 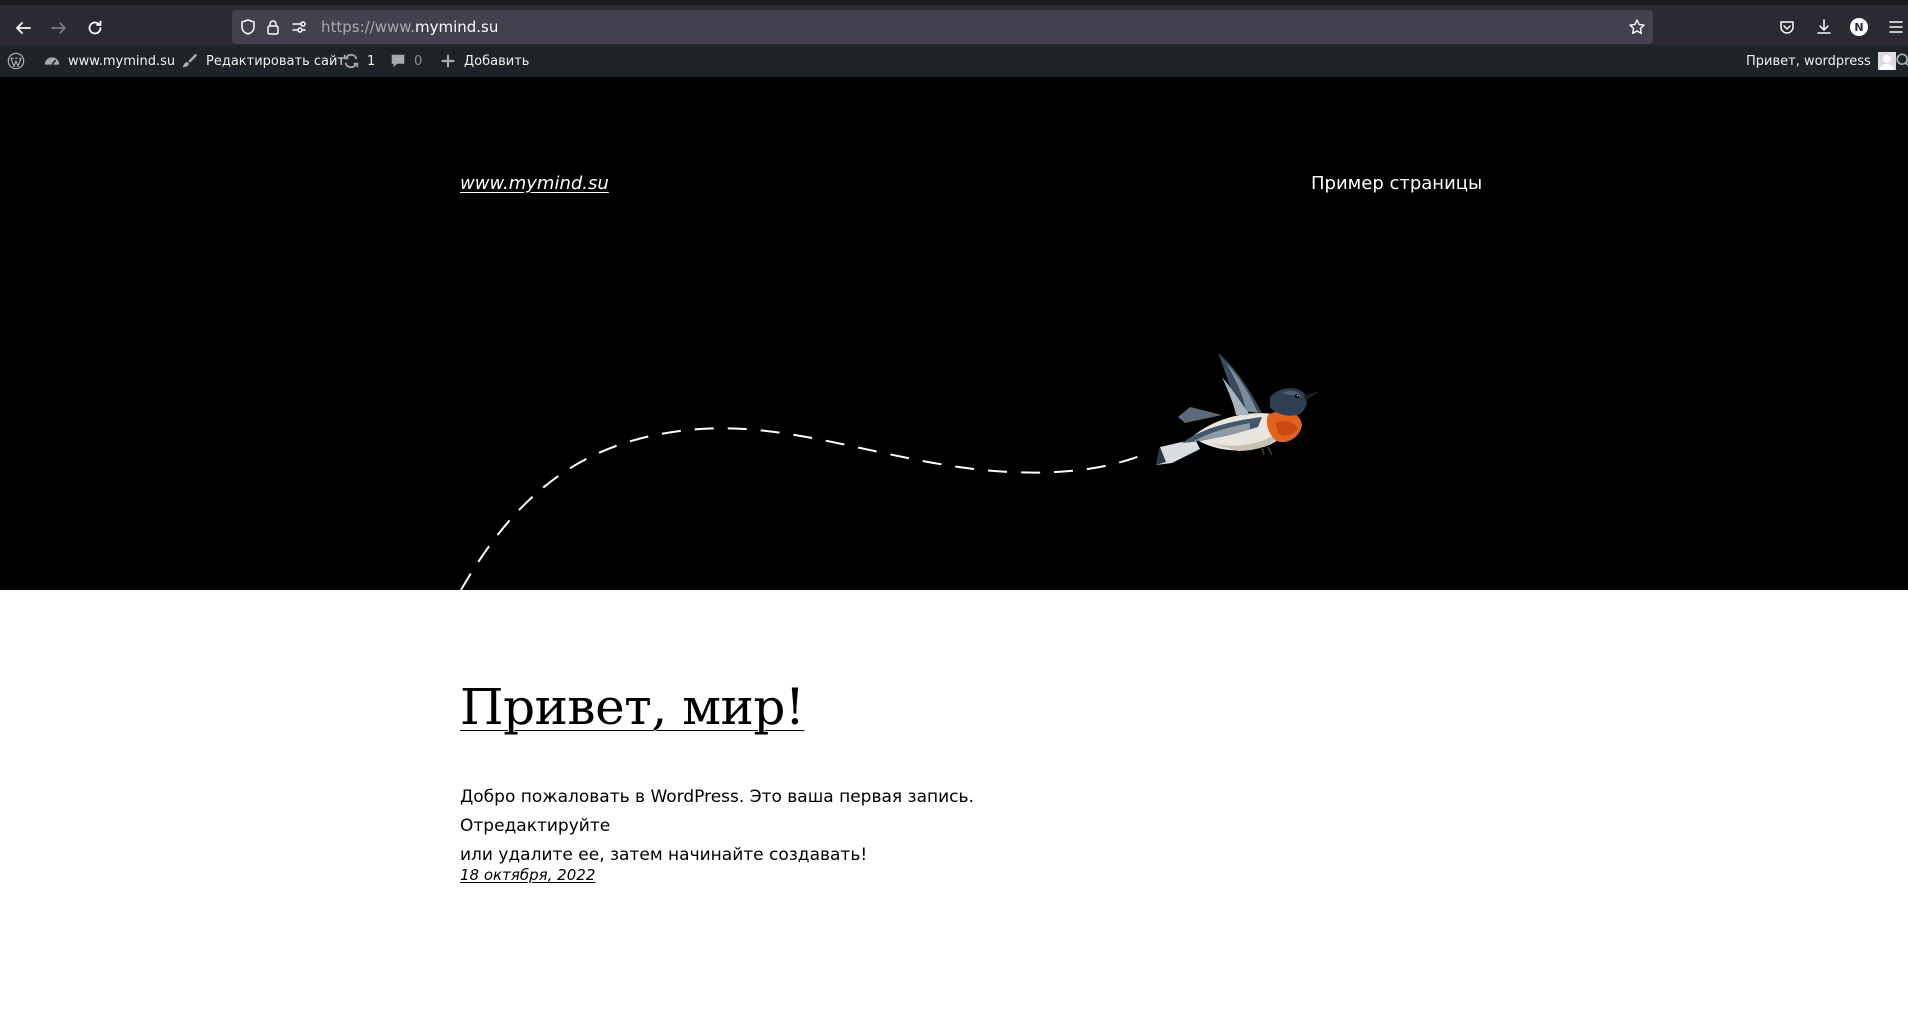 What do you see at coordinates (299, 27) in the screenshot?
I see `permissions-icon` at bounding box center [299, 27].